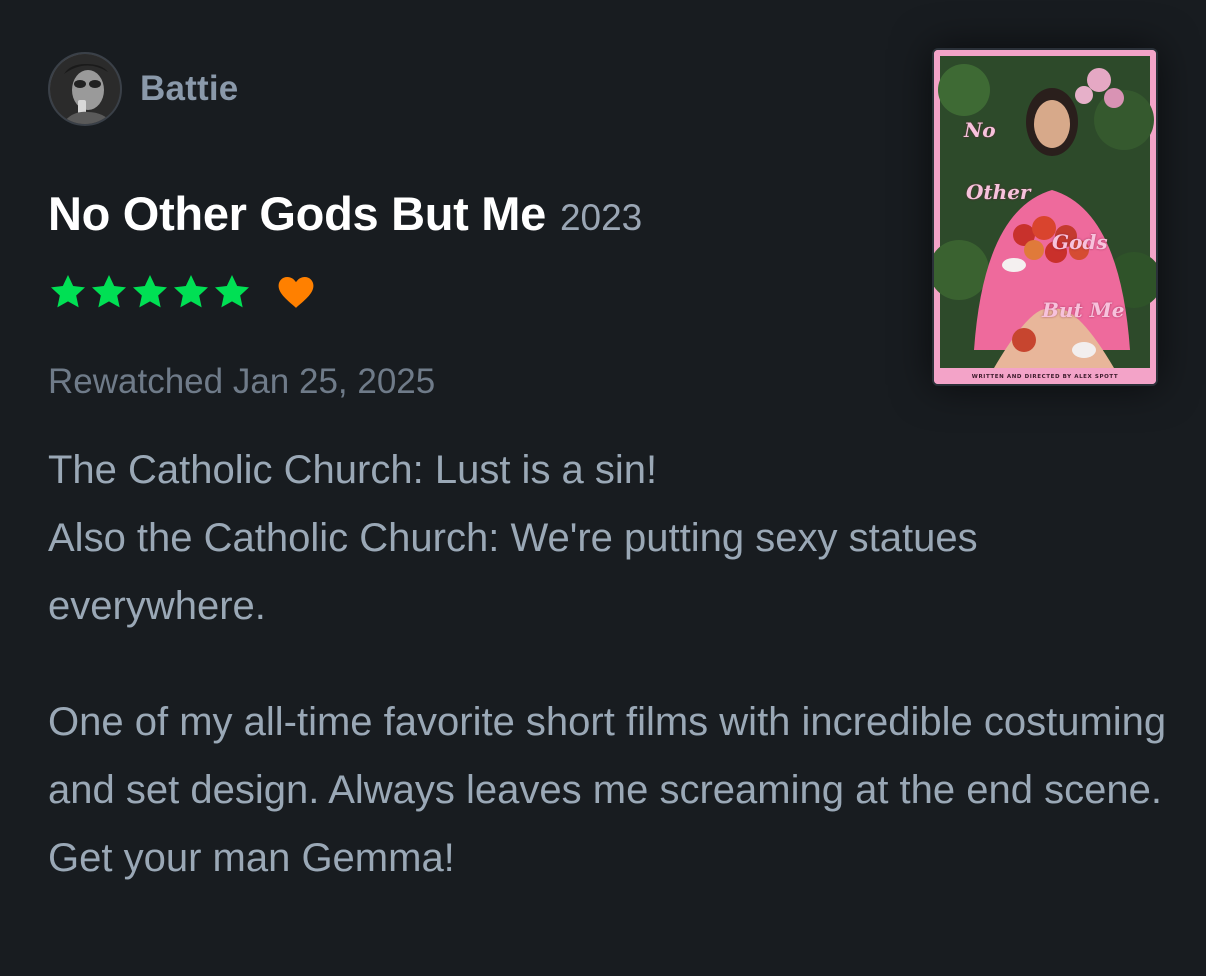 The height and width of the screenshot is (976, 1206). Describe the element at coordinates (1045, 377) in the screenshot. I see `poster-credit: WRITTEN AND DIRECTED BY ALEX SPOTT` at that location.